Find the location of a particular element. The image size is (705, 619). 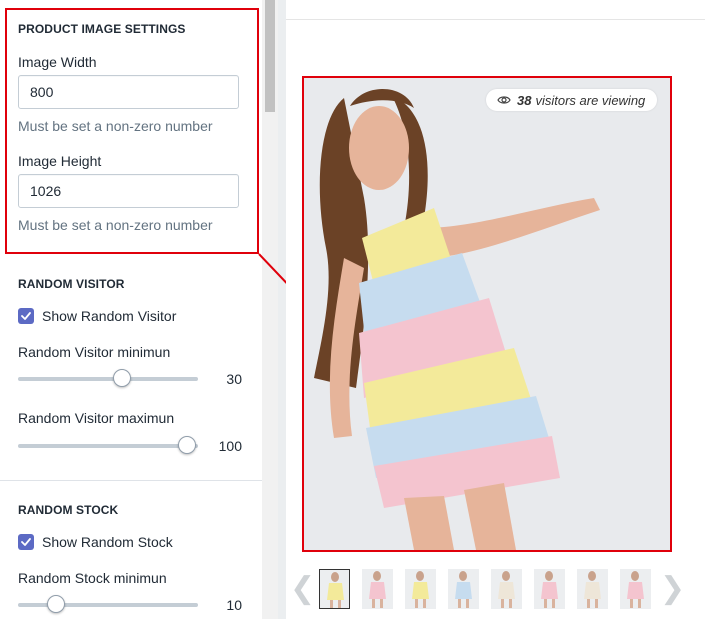

show-random-stock-checkbox: Show Random Stock is located at coordinates (95, 542).